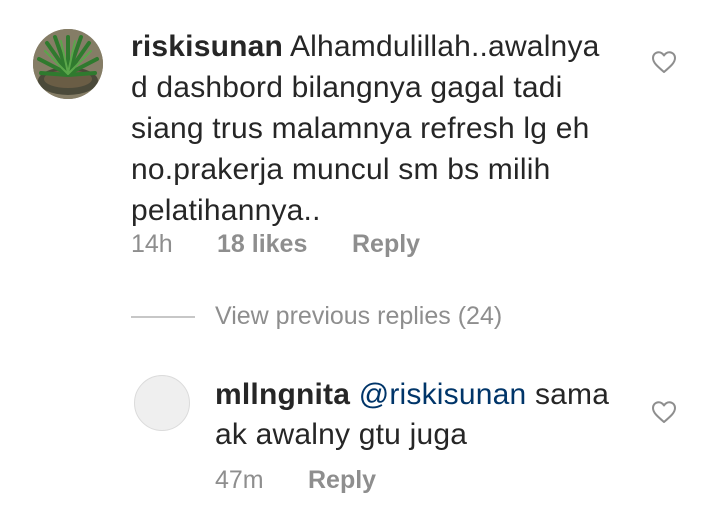  Describe the element at coordinates (284, 244) in the screenshot. I see `likes-count-button: 18 likes` at that location.